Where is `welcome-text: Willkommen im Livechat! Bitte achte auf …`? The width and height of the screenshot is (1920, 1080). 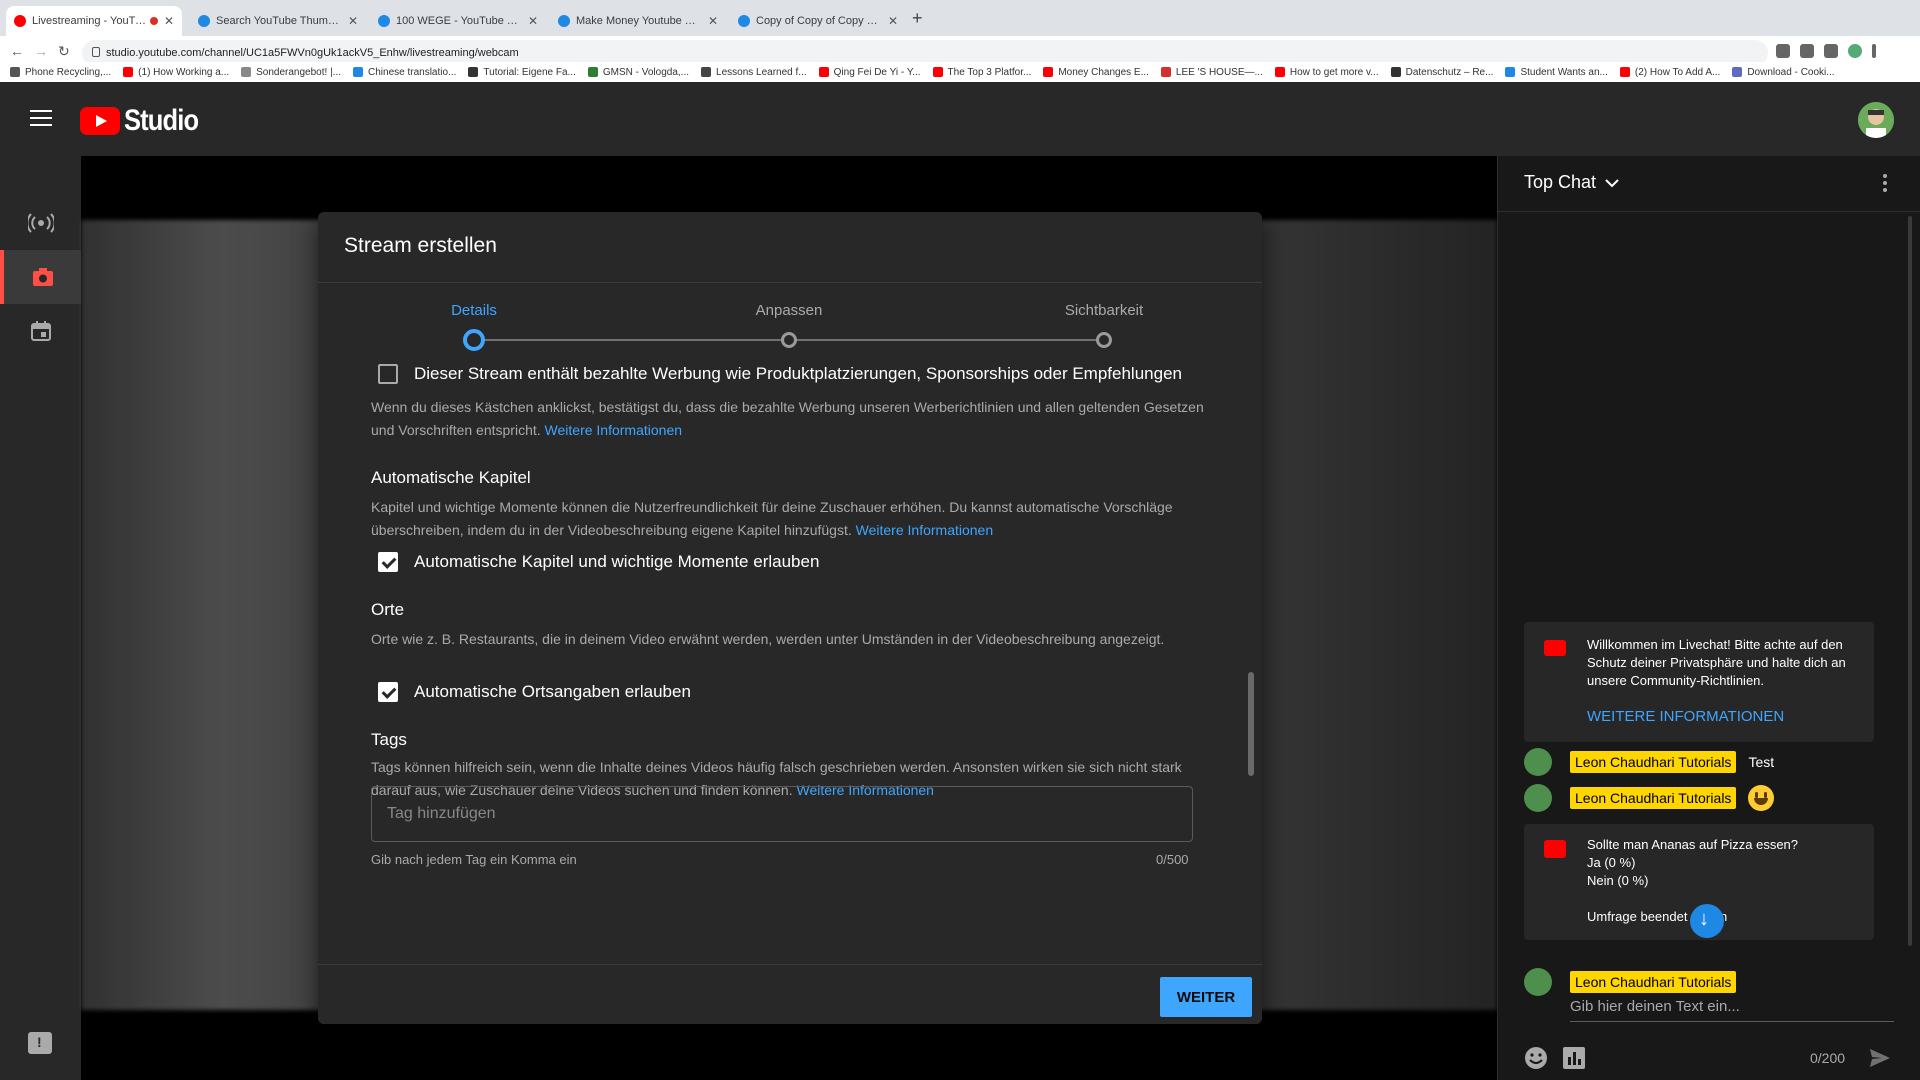
welcome-text: Willkommen im Livechat! Bitte achte auf … is located at coordinates (1716, 662).